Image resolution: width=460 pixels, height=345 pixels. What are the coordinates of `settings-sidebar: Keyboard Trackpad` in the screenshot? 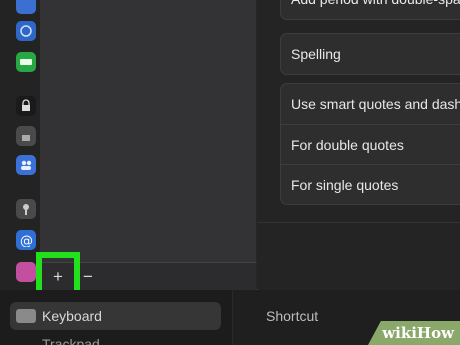 It's located at (116, 317).